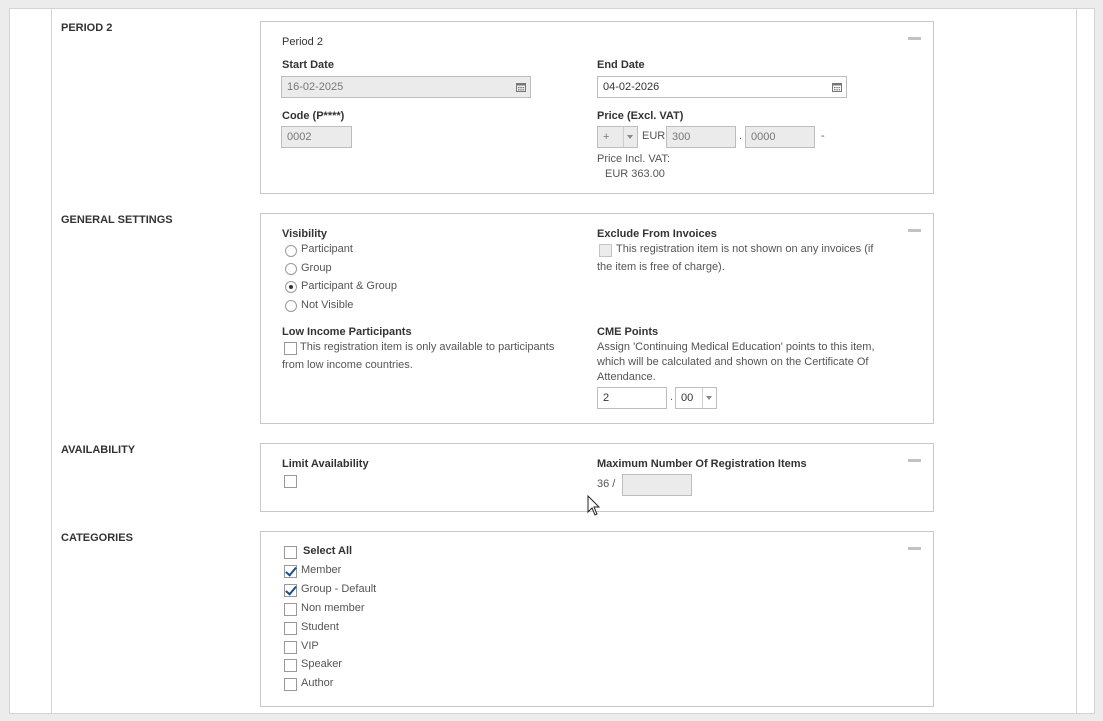 The width and height of the screenshot is (1103, 721). What do you see at coordinates (347, 365) in the screenshot?
I see `low-income-text-2: from low income countries.` at bounding box center [347, 365].